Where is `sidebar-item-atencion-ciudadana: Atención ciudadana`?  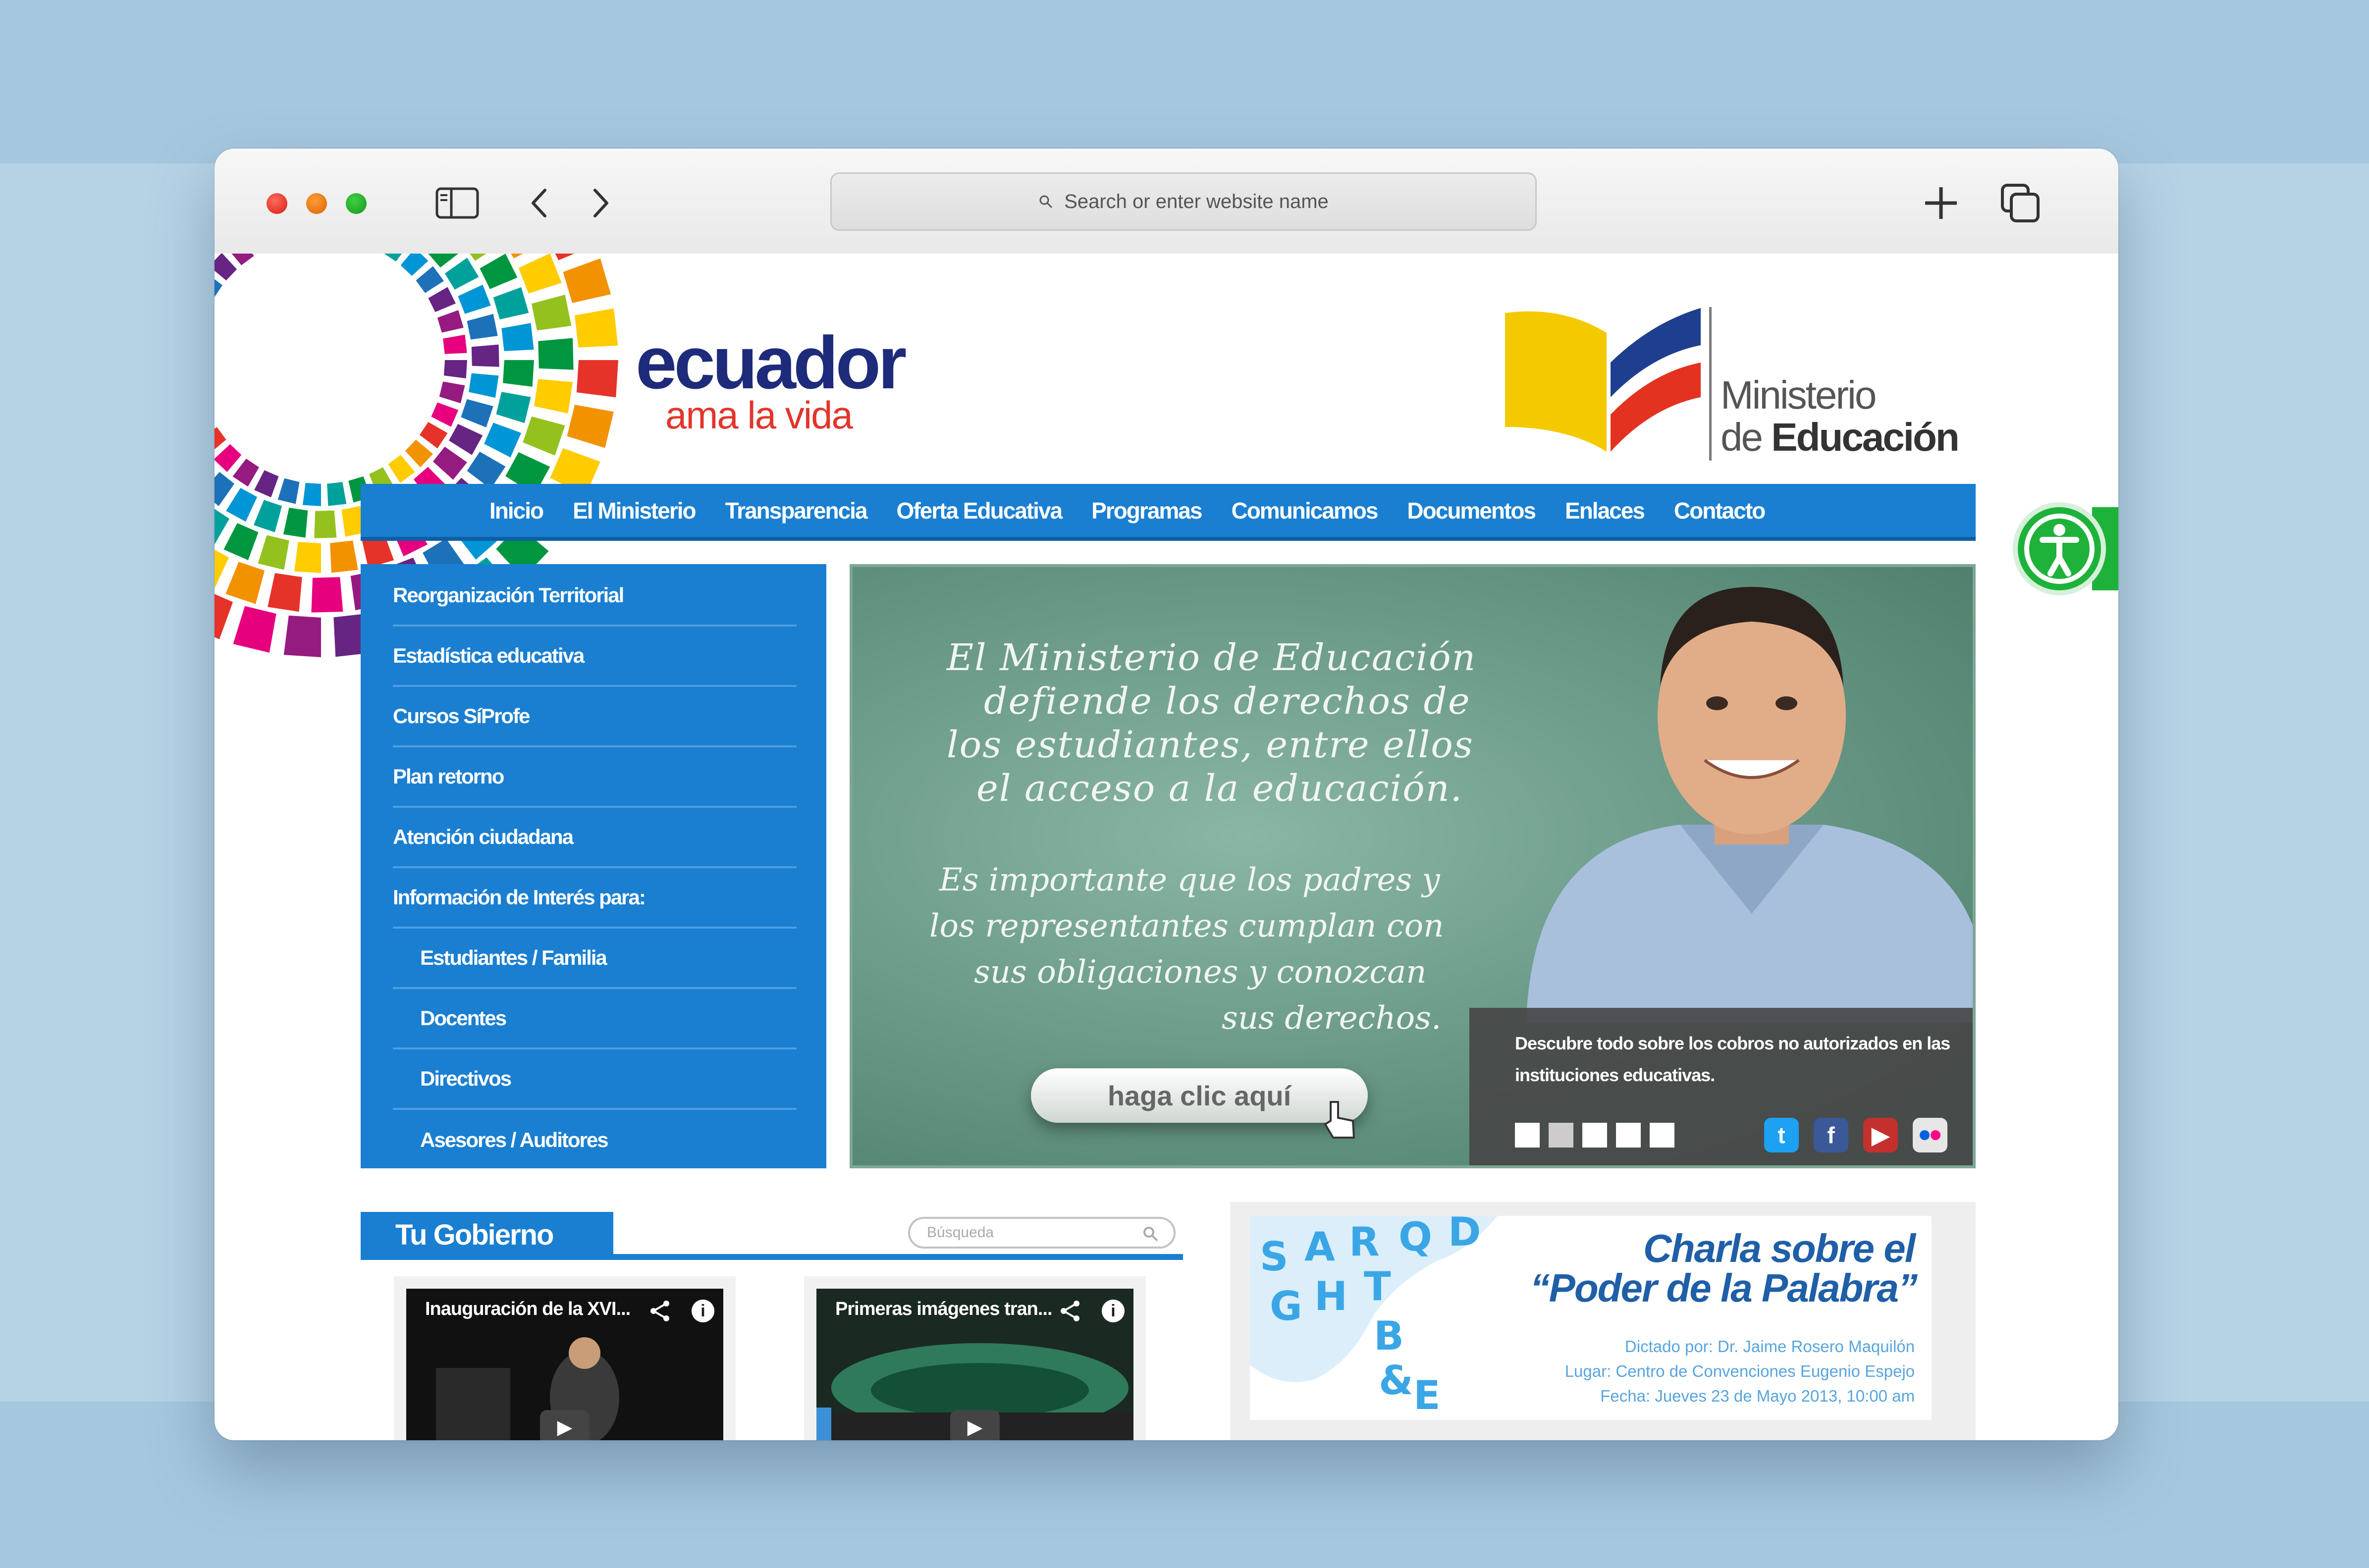
sidebar-item-atencion-ciudadana: Atención ciudadana is located at coordinates (595, 838).